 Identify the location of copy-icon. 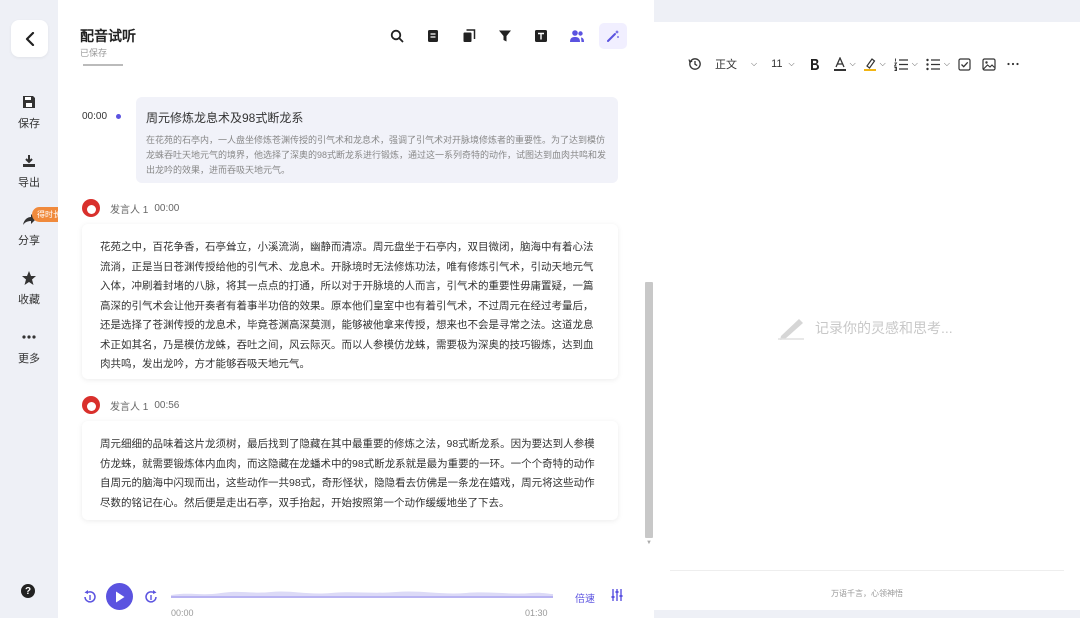
(469, 35).